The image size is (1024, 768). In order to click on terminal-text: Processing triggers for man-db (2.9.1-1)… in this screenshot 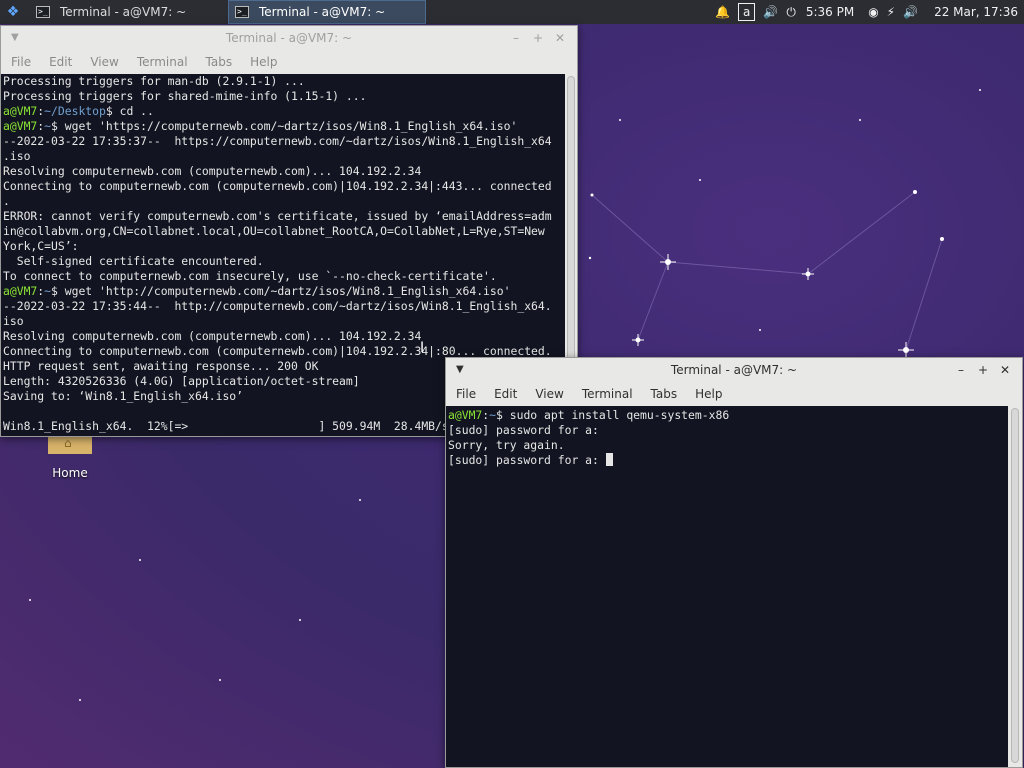, I will do `click(154, 81)`.